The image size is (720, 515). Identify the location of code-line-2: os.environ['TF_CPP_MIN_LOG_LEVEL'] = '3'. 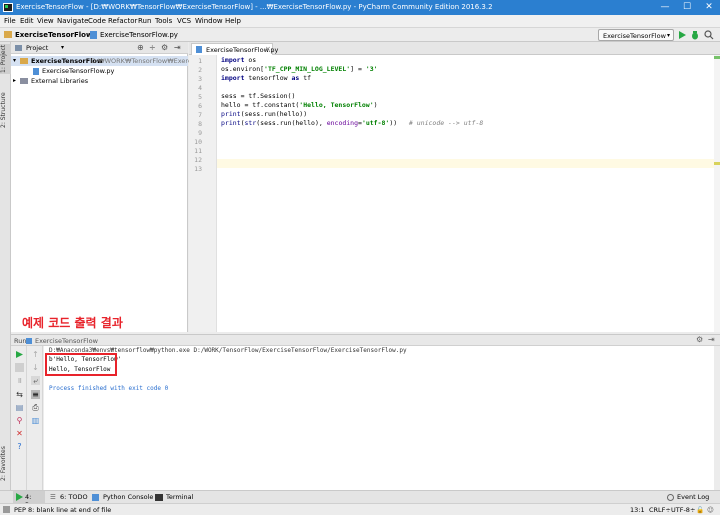
(299, 69).